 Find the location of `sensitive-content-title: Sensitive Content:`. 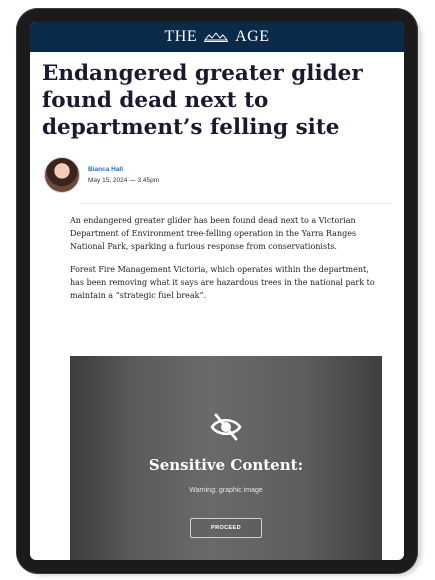

sensitive-content-title: Sensitive Content: is located at coordinates (226, 465).